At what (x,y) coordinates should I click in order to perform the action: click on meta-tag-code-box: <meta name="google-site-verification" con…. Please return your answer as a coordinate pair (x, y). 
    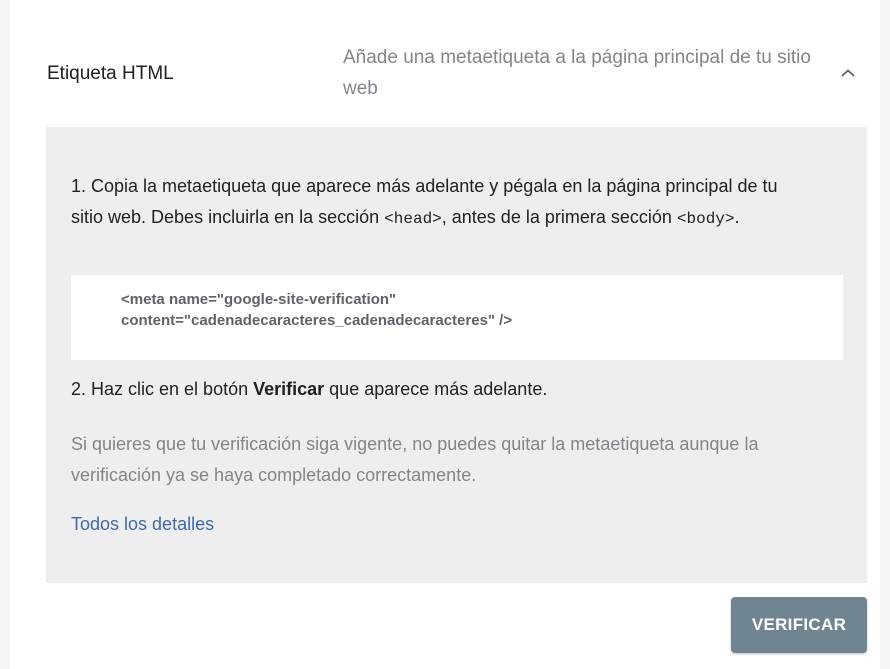
    Looking at the image, I should click on (457, 317).